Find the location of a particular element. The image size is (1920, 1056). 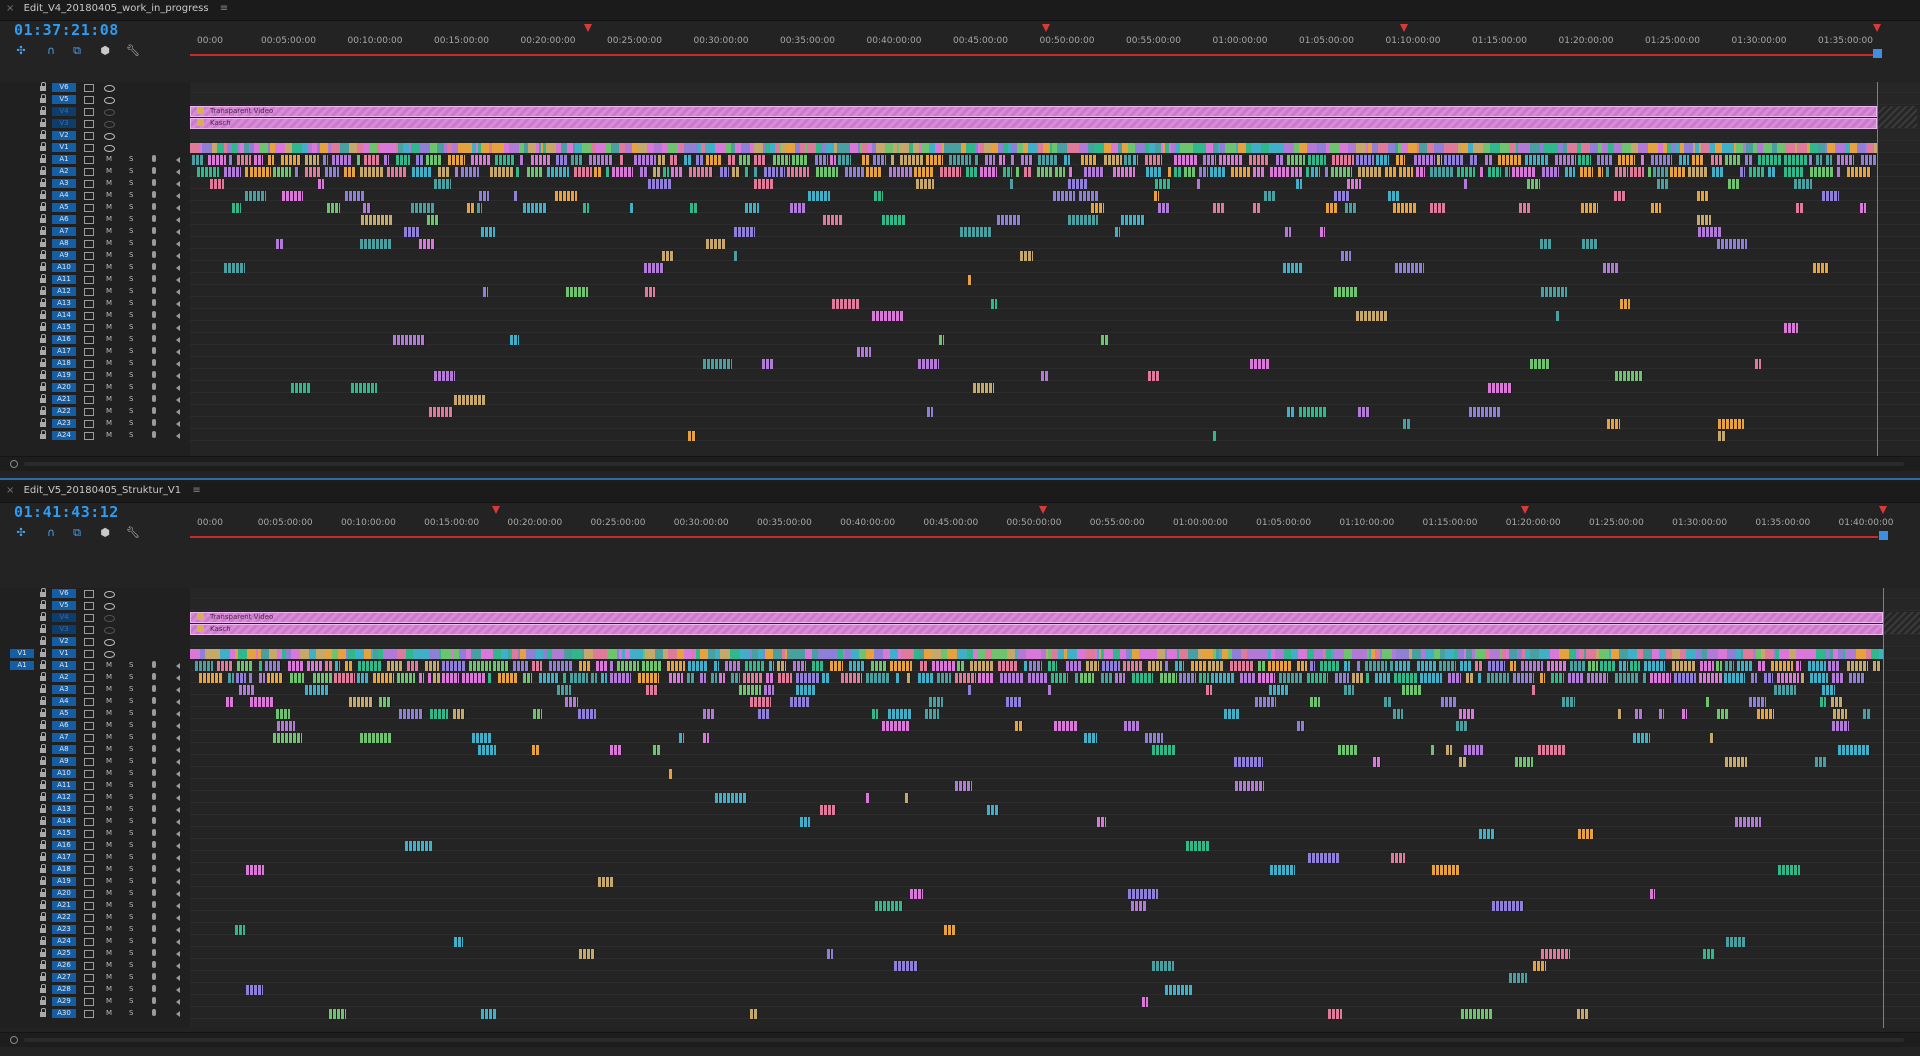

add-marker-icon: ⬢ is located at coordinates (105, 51).